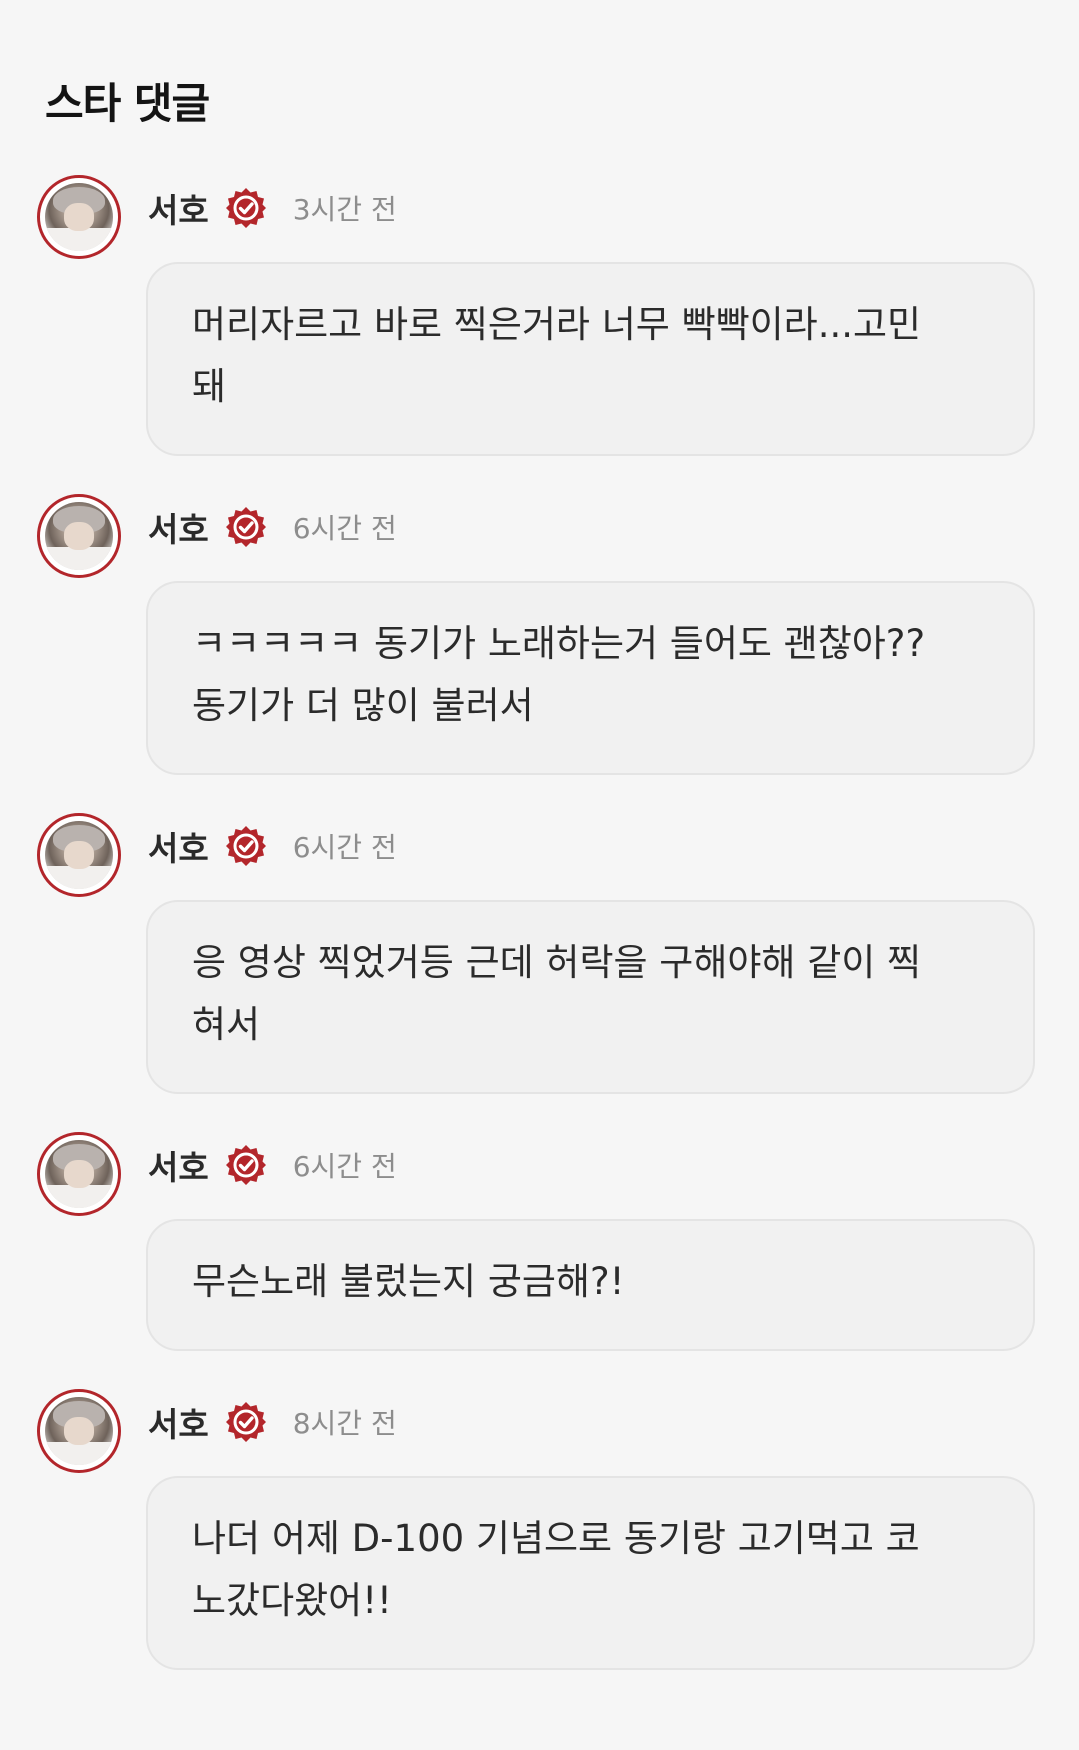 This screenshot has width=1079, height=1750. What do you see at coordinates (344, 209) in the screenshot?
I see `comment-time: 3시간 전` at bounding box center [344, 209].